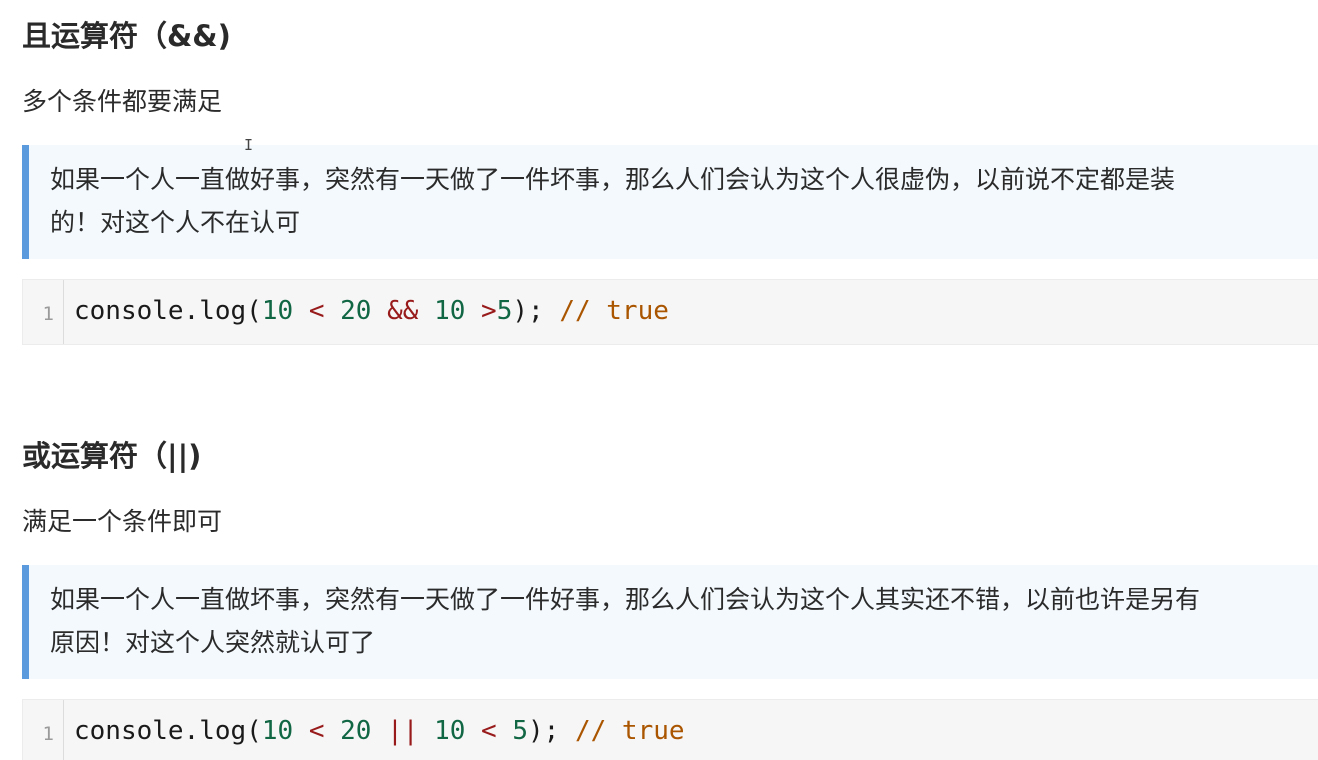 Image resolution: width=1318 pixels, height=760 pixels. I want to click on quote-line: 的！对这个人不在认可, so click(175, 222).